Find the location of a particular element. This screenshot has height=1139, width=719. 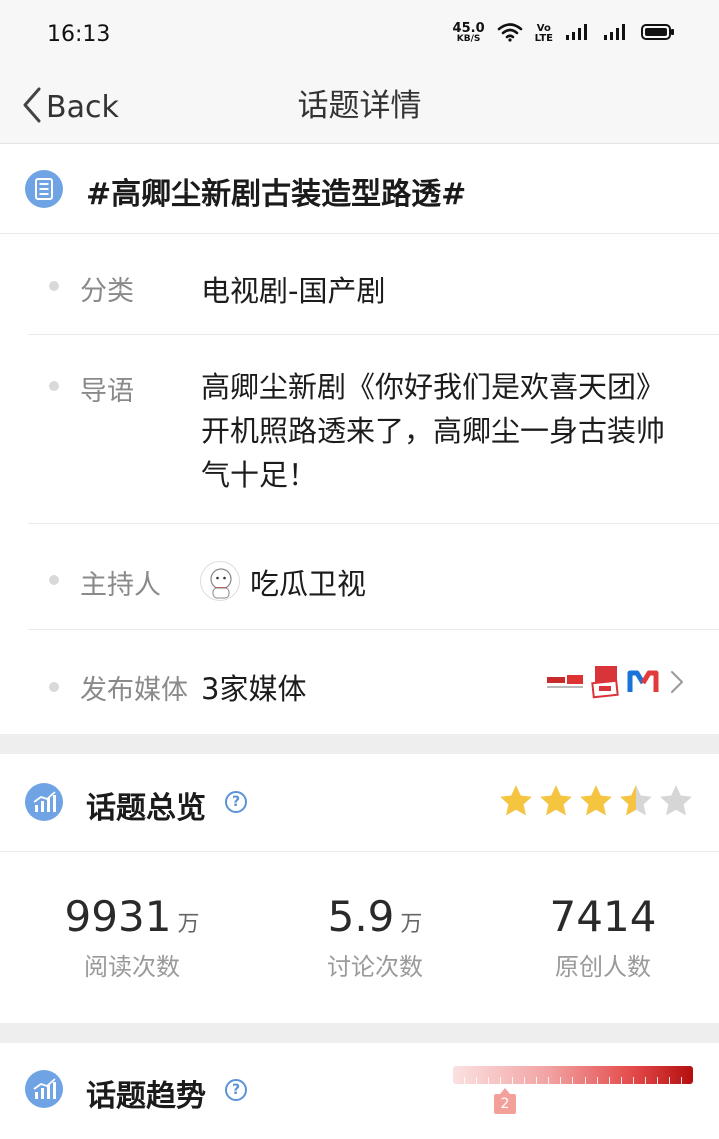

network-speed: 45.0 KB/S is located at coordinates (468, 33).